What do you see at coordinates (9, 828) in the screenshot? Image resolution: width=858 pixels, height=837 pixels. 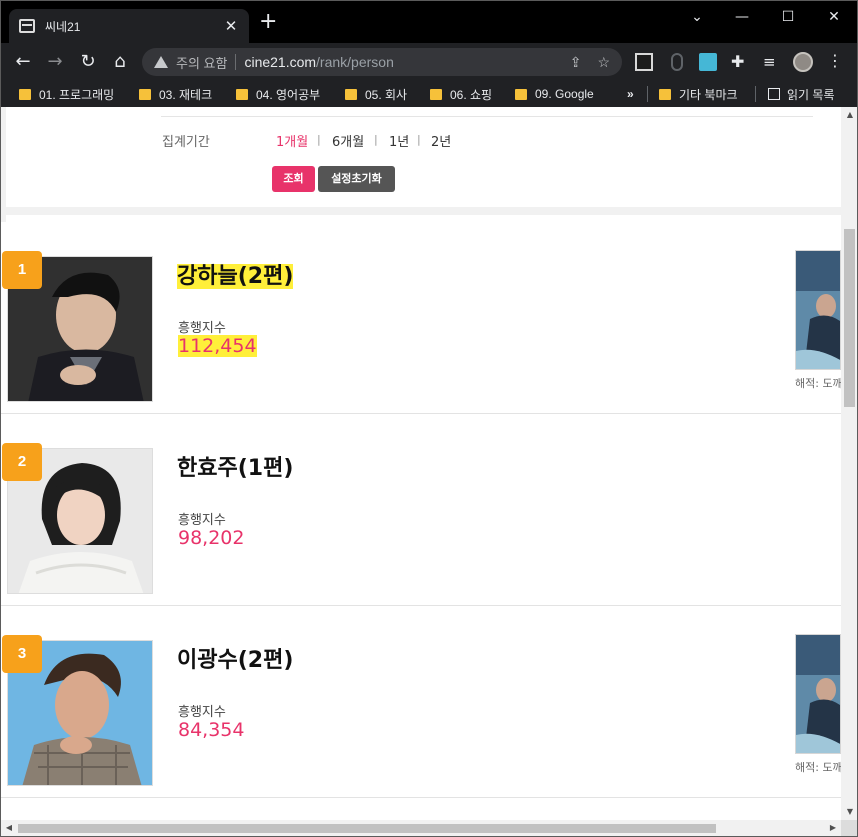 I see `scroll-left-arrow-icon: ◀` at bounding box center [9, 828].